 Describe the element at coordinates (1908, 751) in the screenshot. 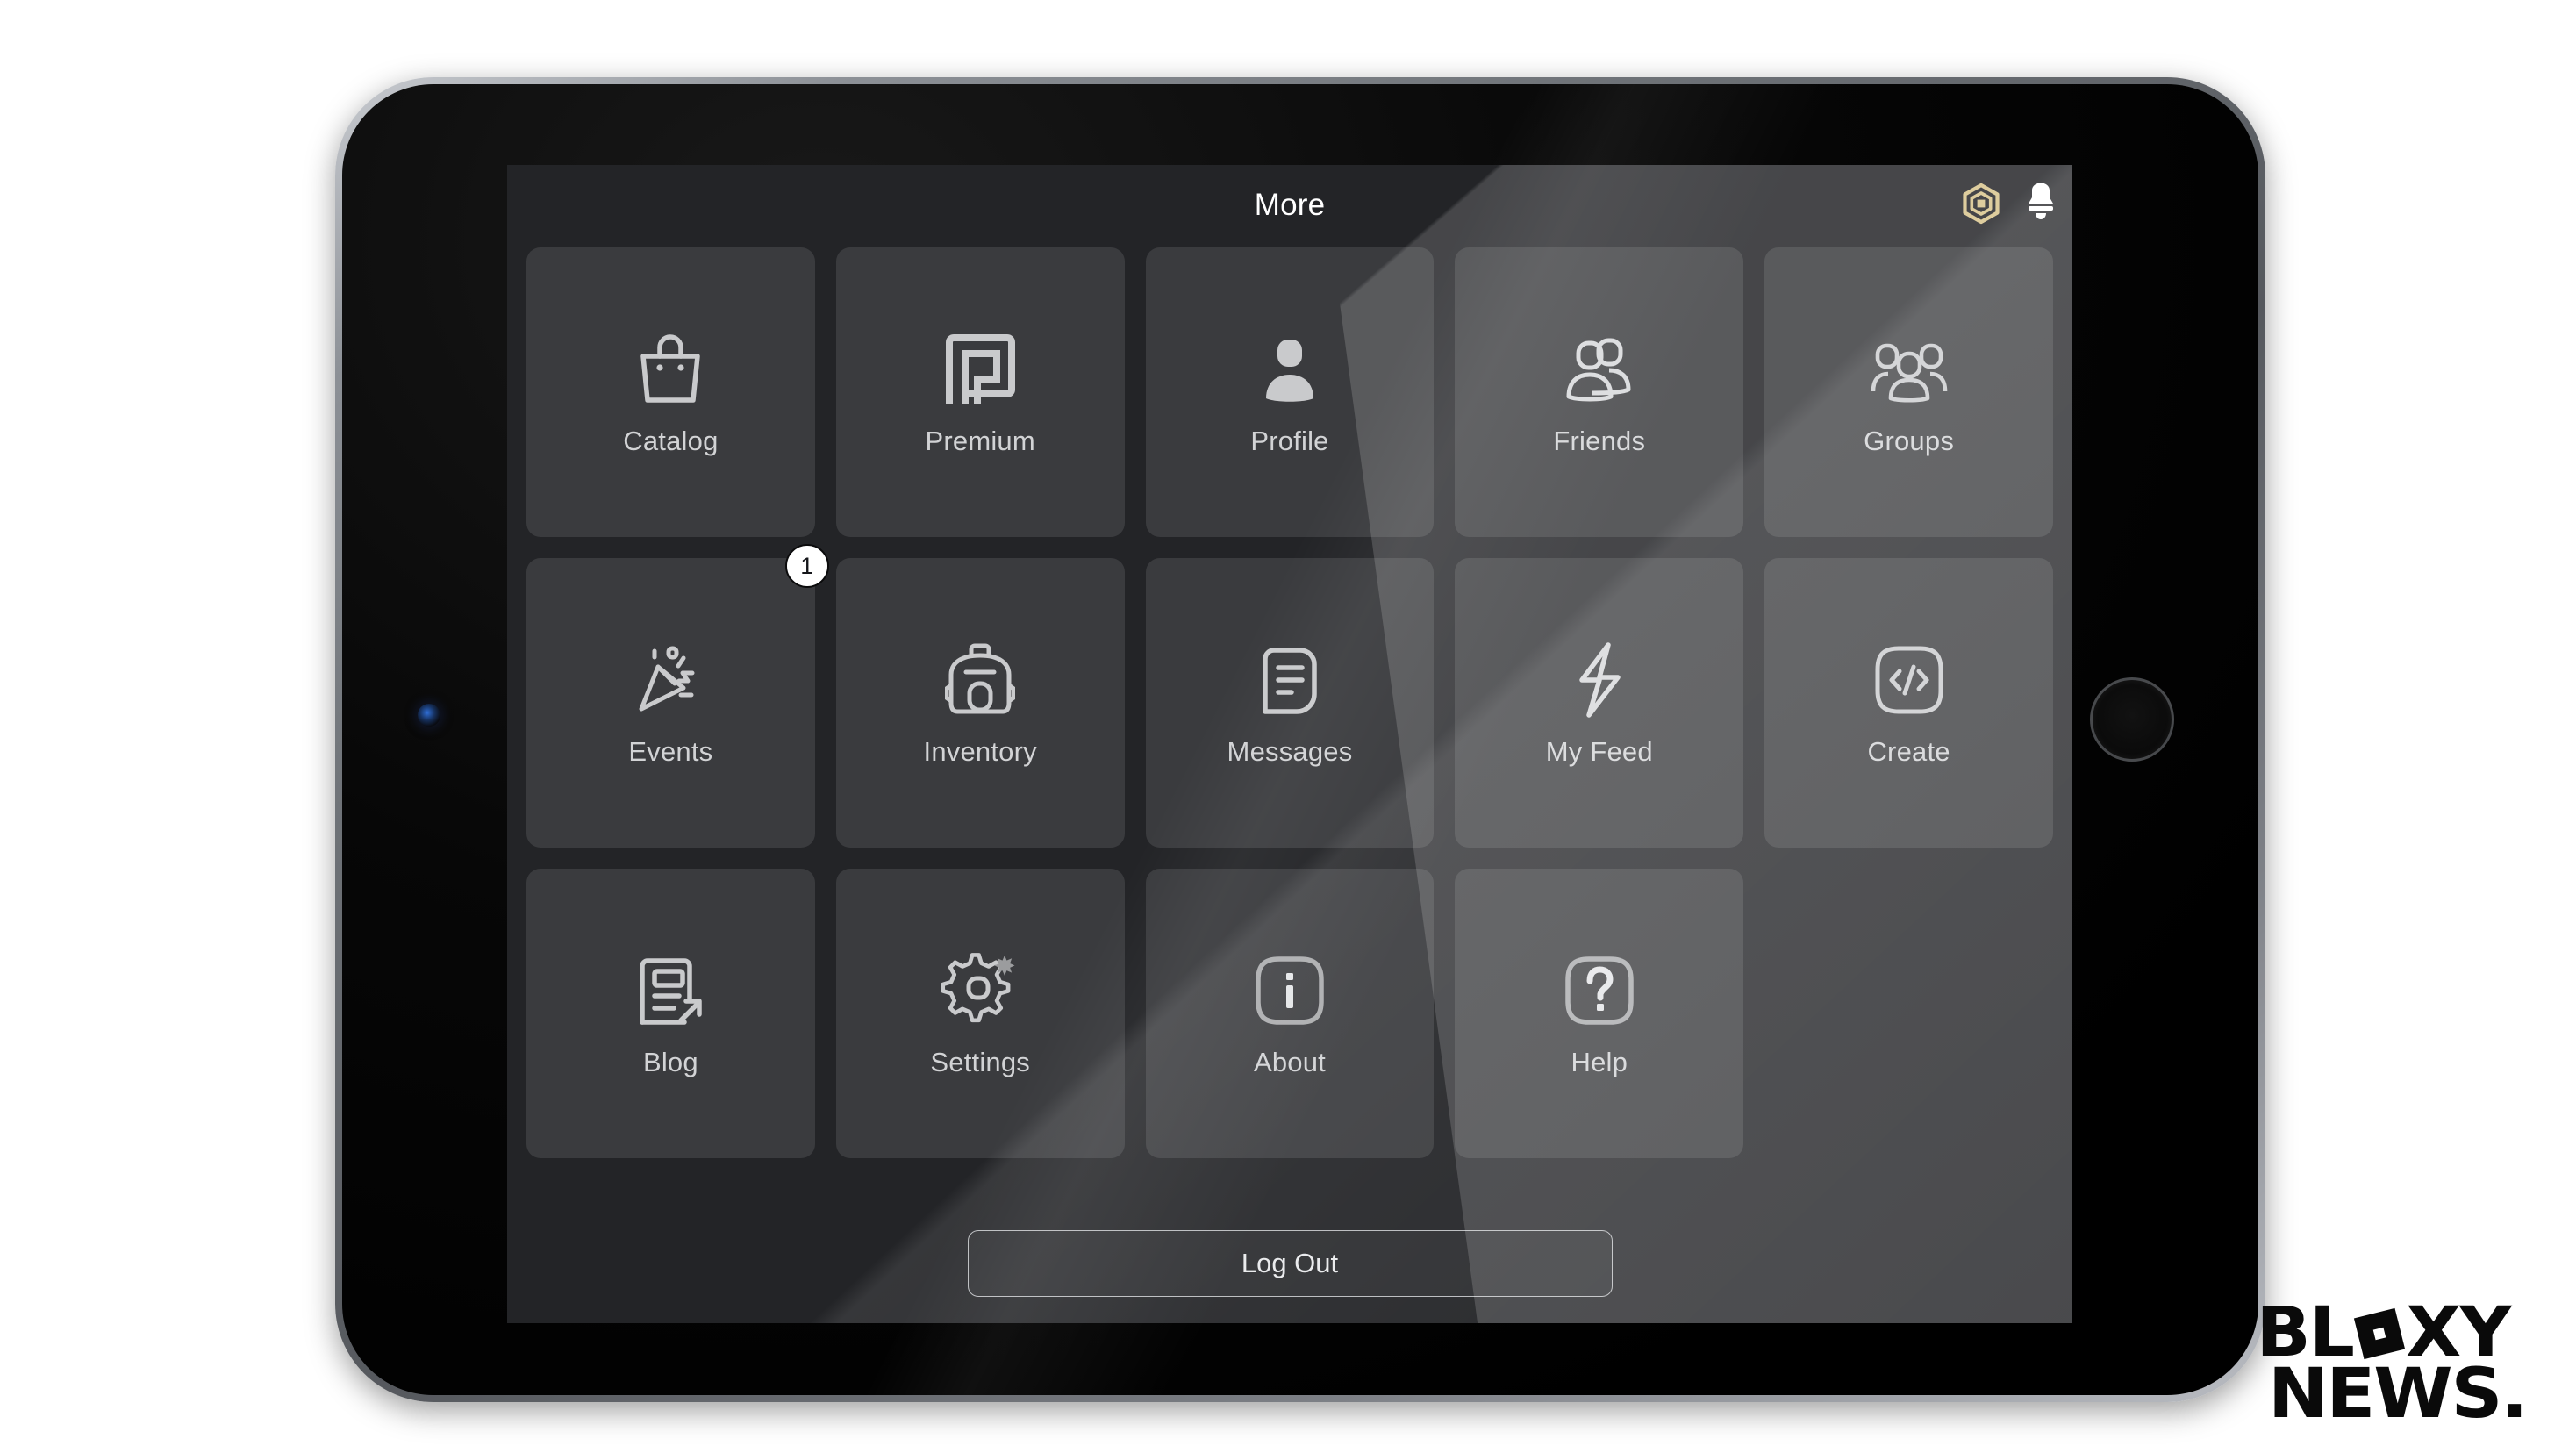

I see `tile-label: Create` at that location.